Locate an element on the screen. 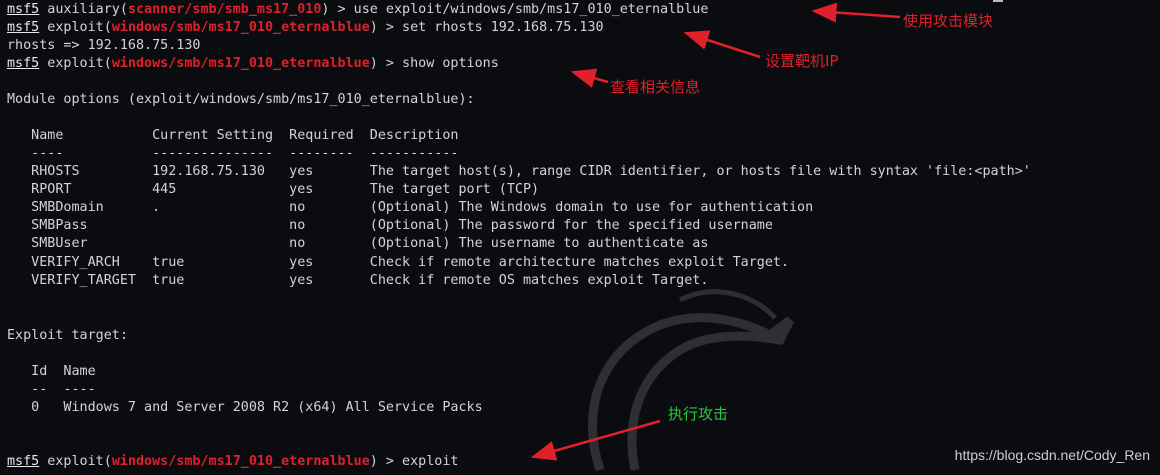 Image resolution: width=1160 pixels, height=475 pixels. annotation-show-info: 查看相关信息 is located at coordinates (655, 87).